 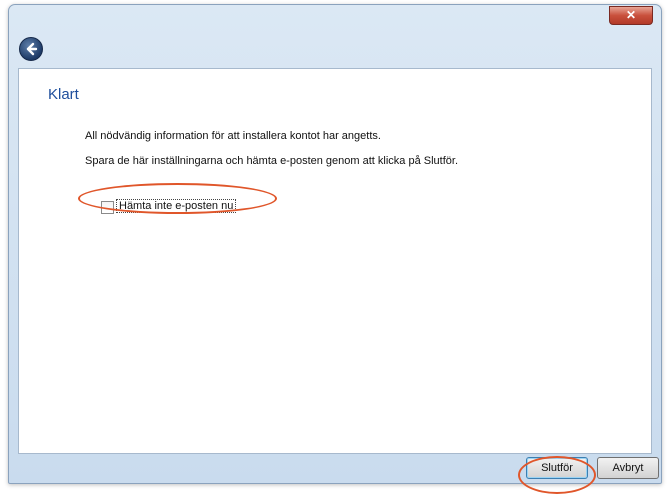 What do you see at coordinates (335, 19) in the screenshot?
I see `title-bar: ✕` at bounding box center [335, 19].